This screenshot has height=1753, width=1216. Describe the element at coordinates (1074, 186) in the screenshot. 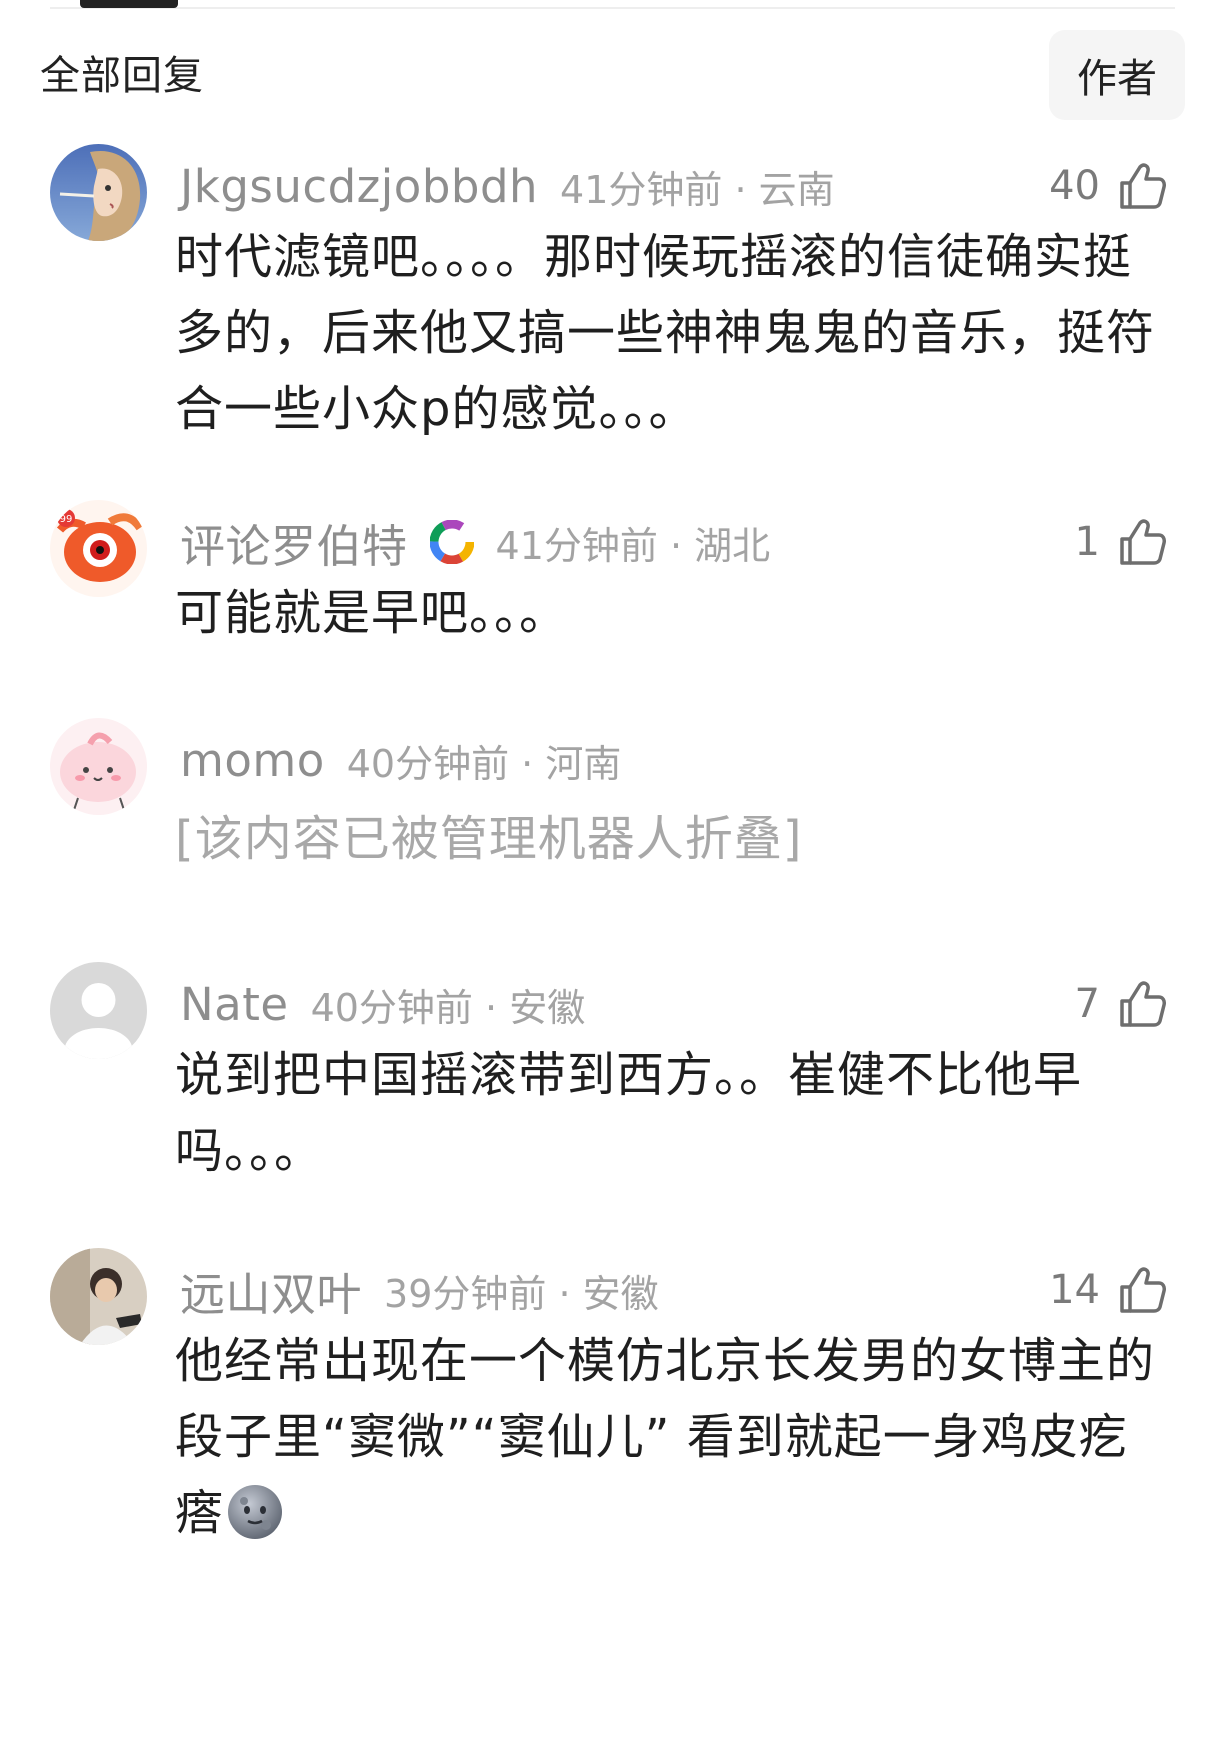

I see `like-count: 40` at that location.